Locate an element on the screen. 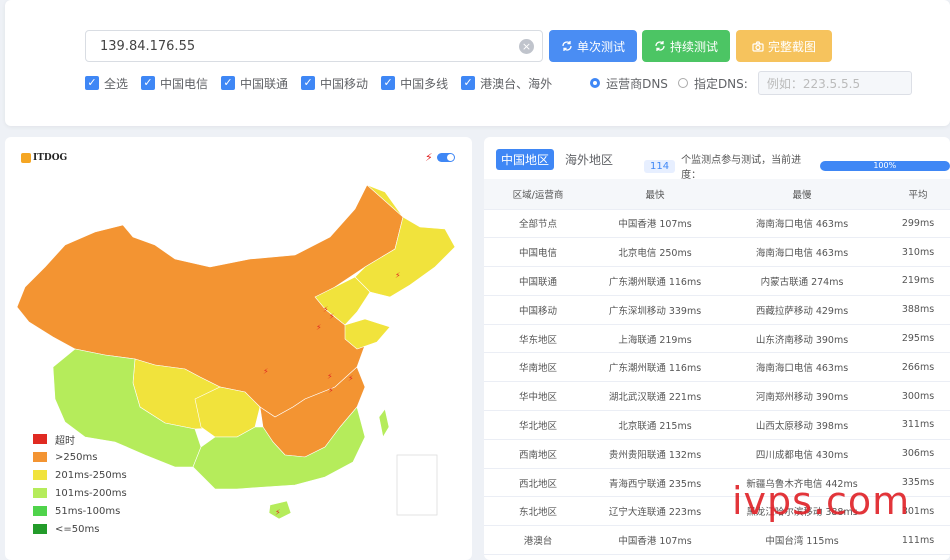 This screenshot has height=560, width=950. map-region-taiwan is located at coordinates (384, 423).